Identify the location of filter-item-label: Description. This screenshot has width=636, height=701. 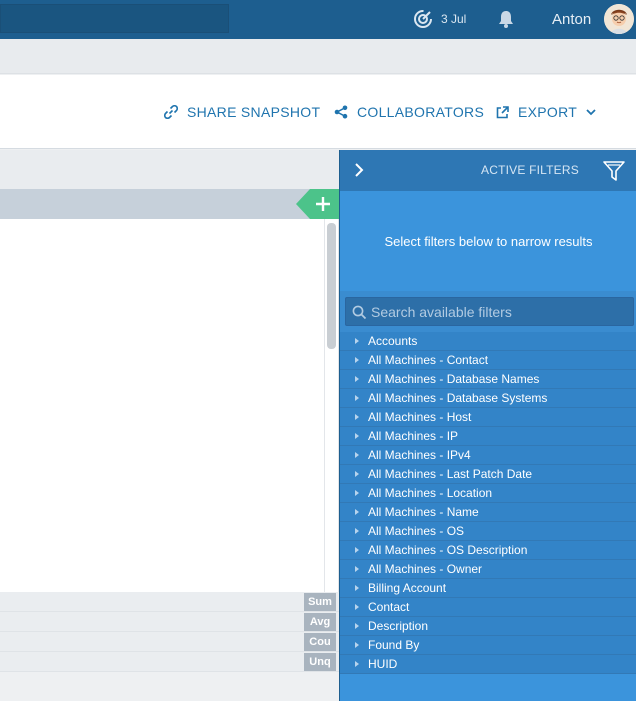
(398, 626).